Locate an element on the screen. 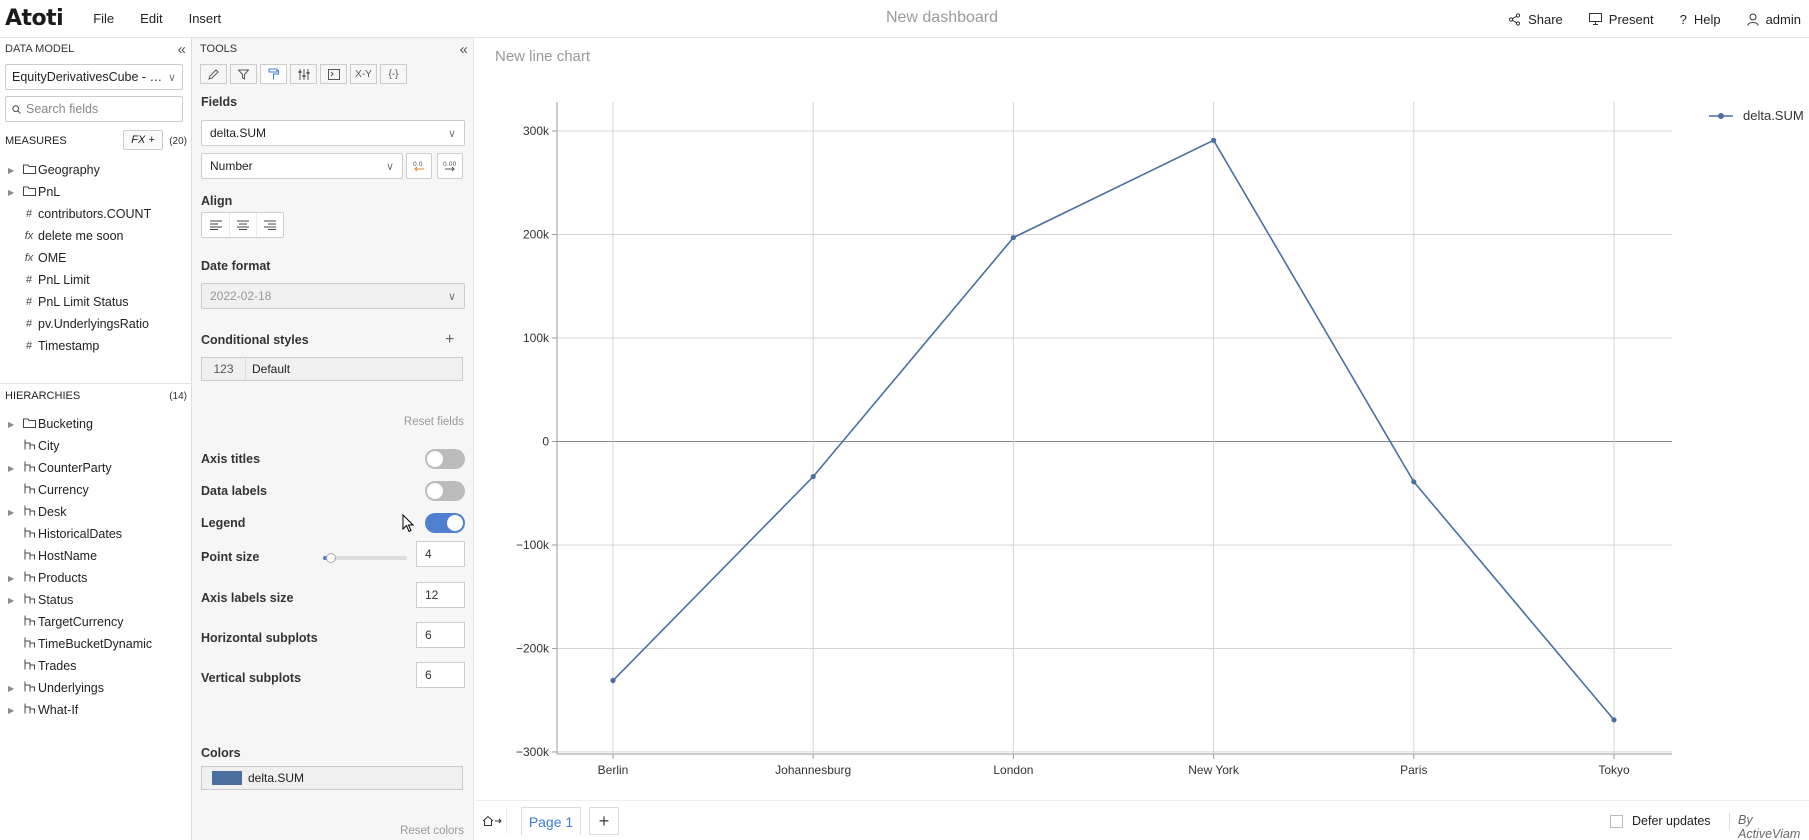  hierarchy-item: ▶ CounterParty is located at coordinates (96, 468).